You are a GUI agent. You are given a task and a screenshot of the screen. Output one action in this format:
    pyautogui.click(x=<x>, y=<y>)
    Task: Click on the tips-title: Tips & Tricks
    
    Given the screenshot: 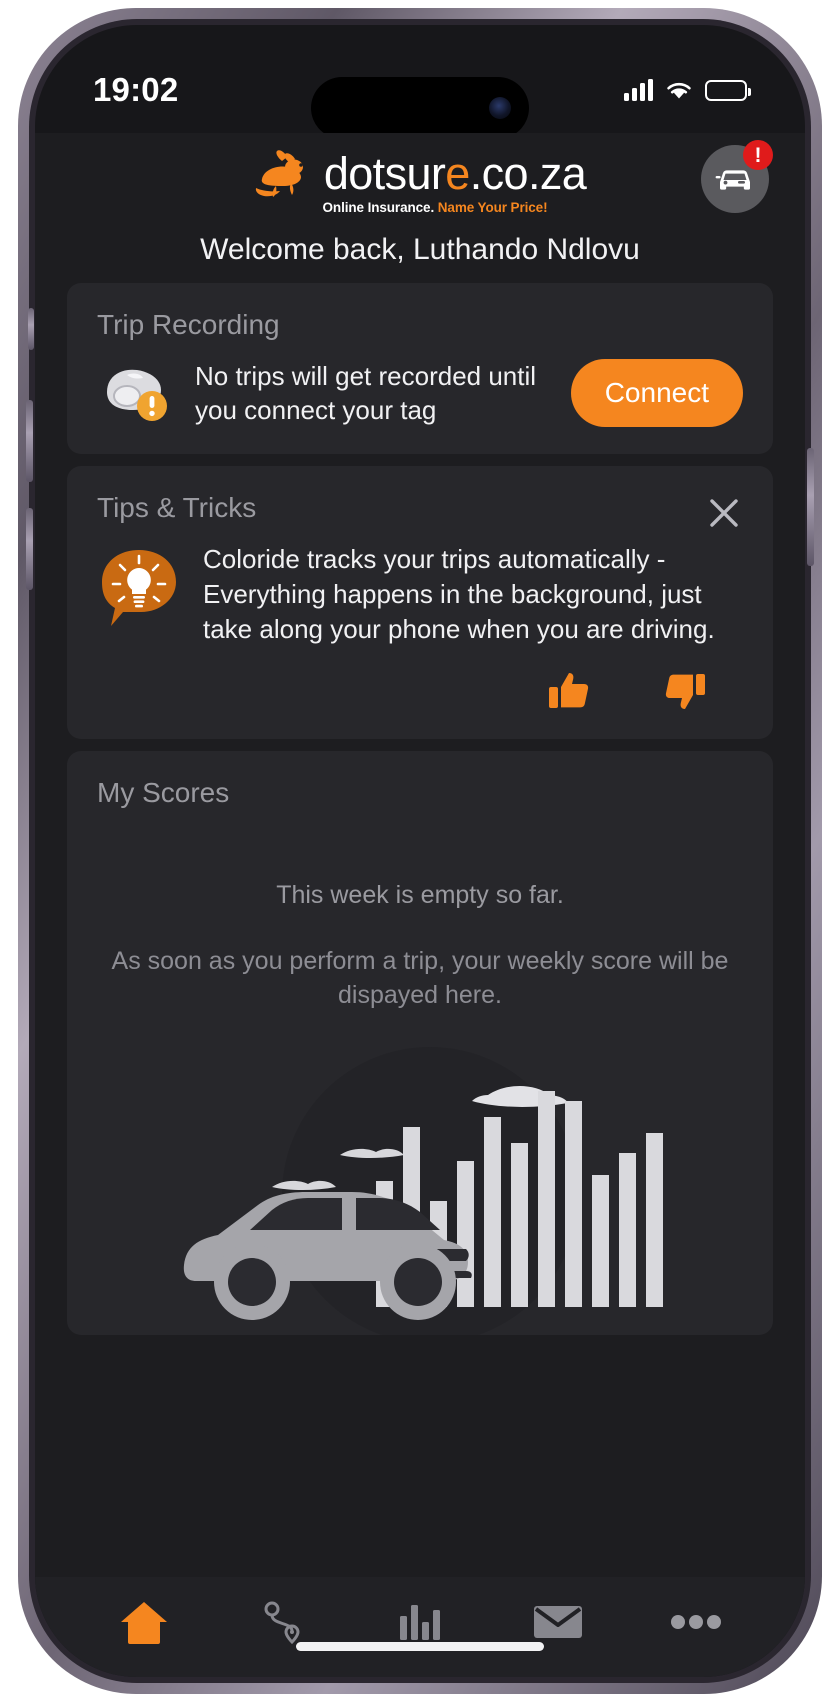 What is the action you would take?
    pyautogui.click(x=177, y=507)
    